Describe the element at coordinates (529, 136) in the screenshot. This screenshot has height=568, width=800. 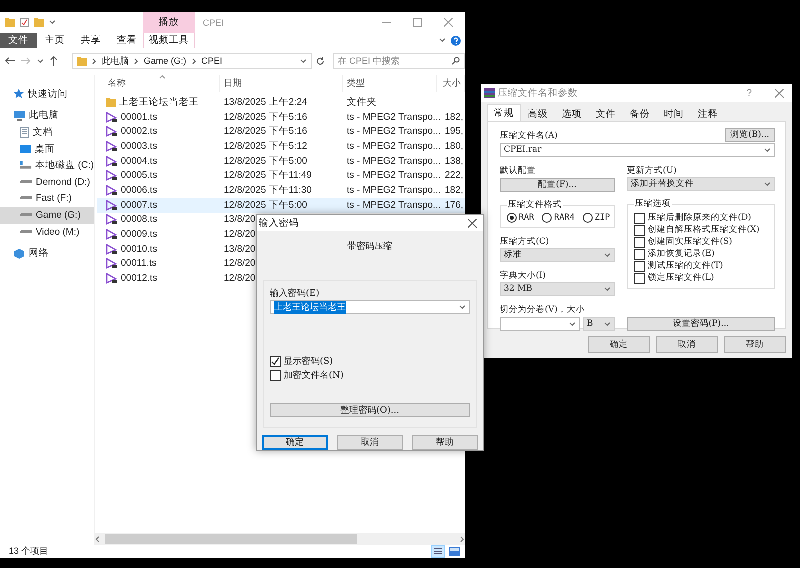
I see `field-label: 压缩文件名(A)` at that location.